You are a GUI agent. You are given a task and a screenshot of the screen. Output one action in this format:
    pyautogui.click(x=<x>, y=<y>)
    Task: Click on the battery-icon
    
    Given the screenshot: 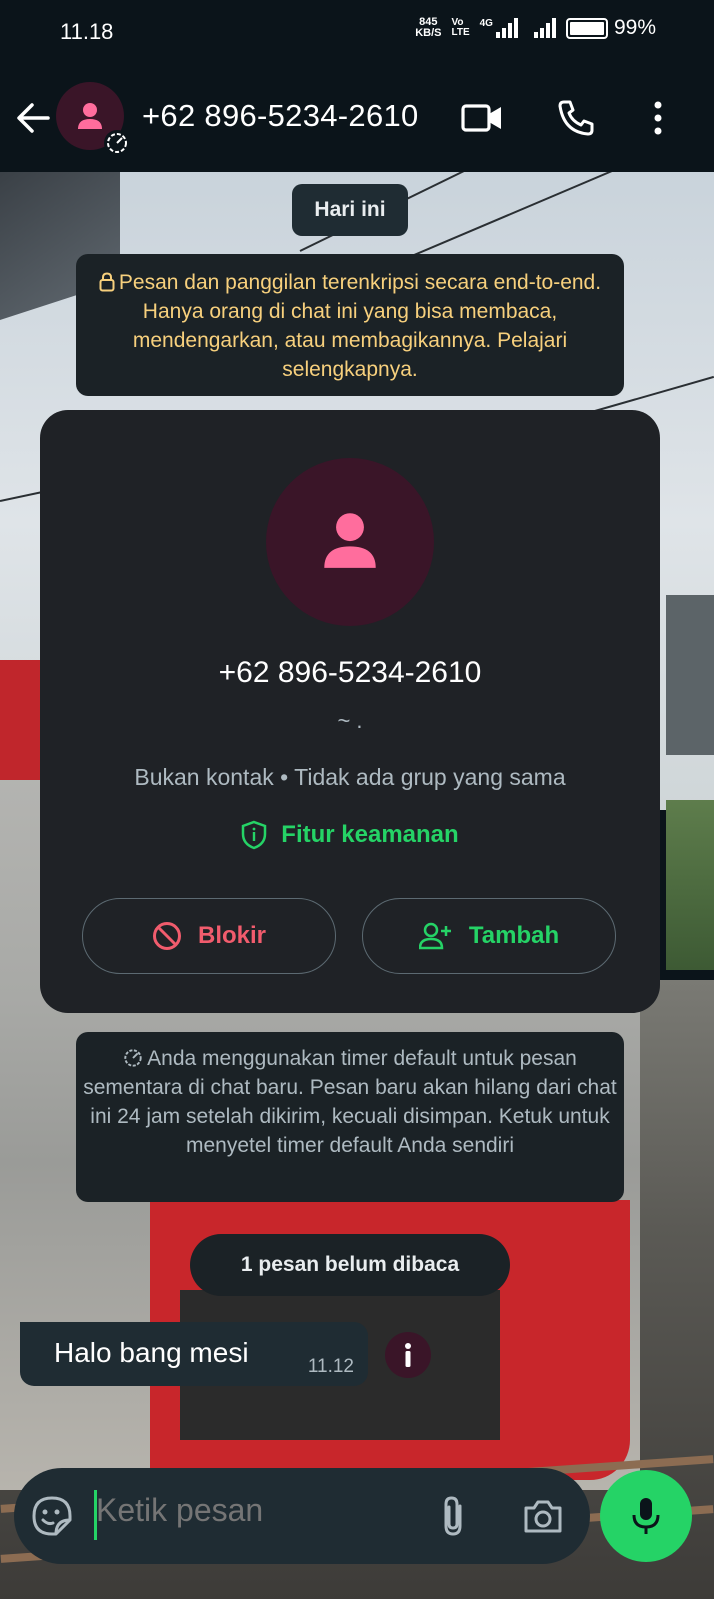 What is the action you would take?
    pyautogui.click(x=586, y=28)
    